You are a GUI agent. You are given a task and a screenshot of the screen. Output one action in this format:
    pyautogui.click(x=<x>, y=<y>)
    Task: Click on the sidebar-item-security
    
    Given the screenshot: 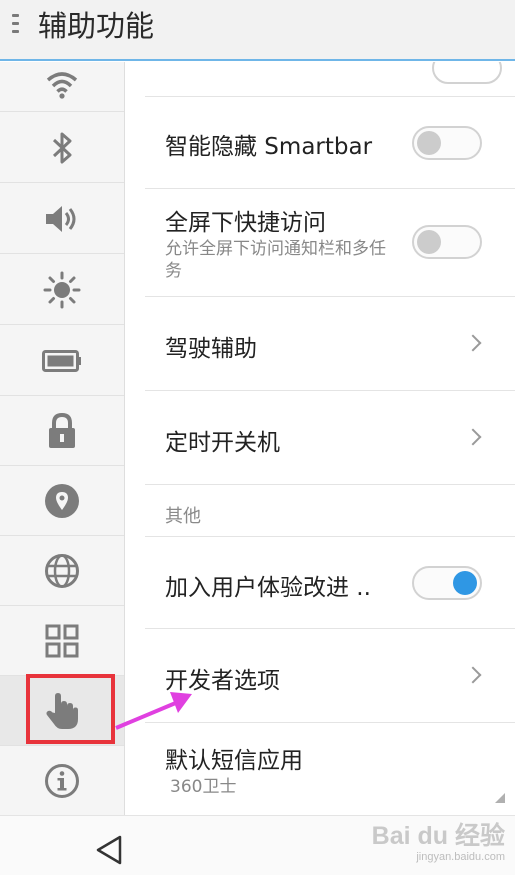 What is the action you would take?
    pyautogui.click(x=62, y=431)
    